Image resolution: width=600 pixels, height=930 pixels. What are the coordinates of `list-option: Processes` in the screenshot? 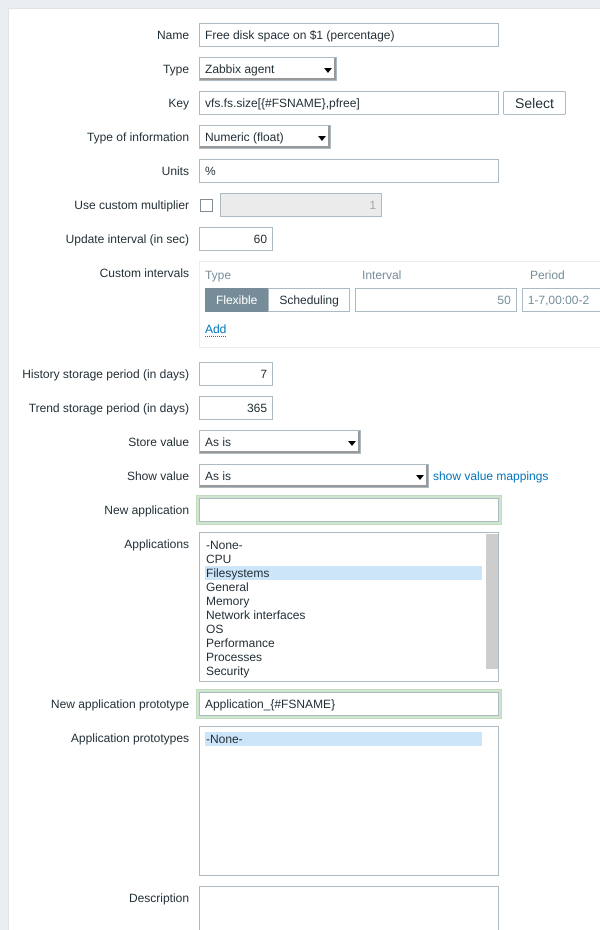 It's located at (343, 657).